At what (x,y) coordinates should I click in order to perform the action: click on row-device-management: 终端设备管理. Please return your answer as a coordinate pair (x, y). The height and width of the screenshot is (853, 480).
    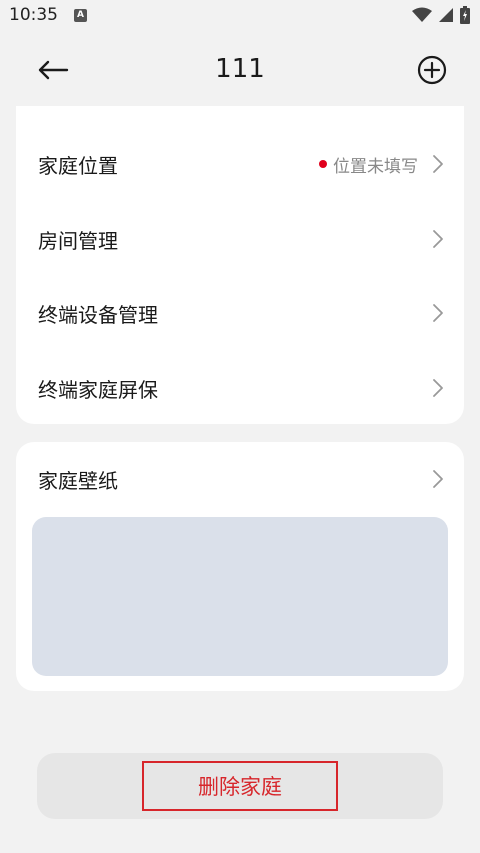
    Looking at the image, I should click on (240, 313).